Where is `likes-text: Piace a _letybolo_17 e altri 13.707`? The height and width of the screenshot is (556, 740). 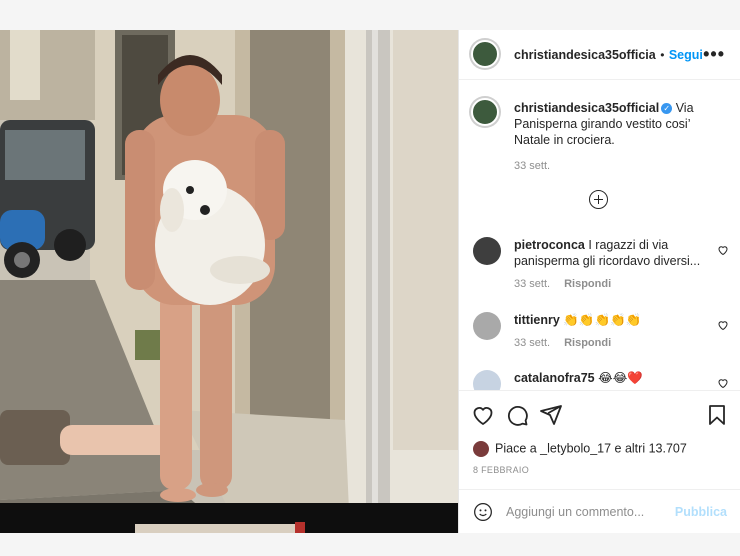
likes-text: Piace a _letybolo_17 e altri 13.707 is located at coordinates (591, 448).